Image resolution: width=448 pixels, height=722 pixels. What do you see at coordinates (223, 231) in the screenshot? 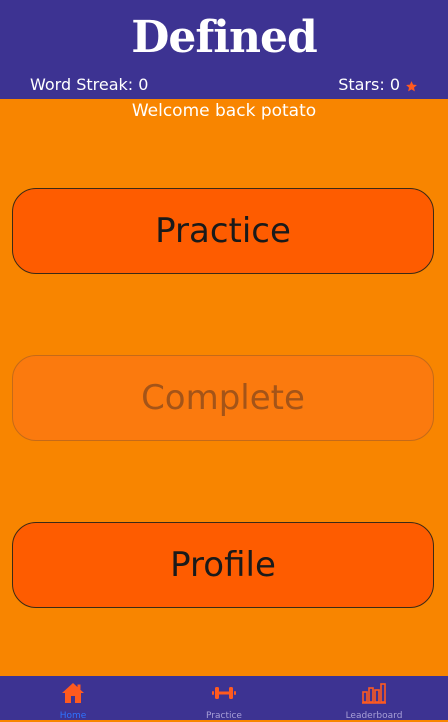
I see `practice-button: Practice` at bounding box center [223, 231].